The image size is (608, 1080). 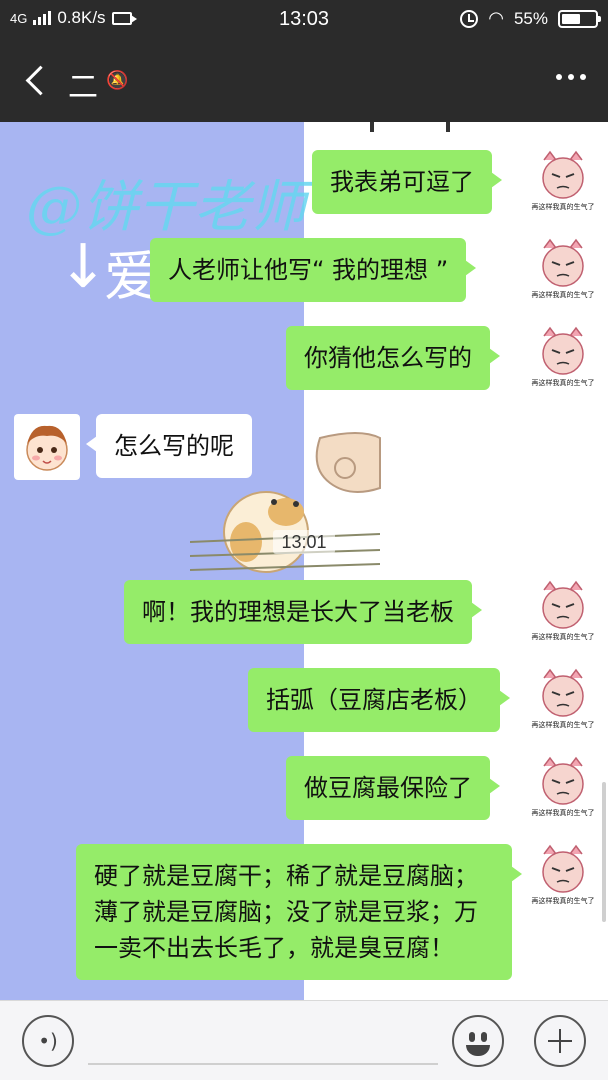 I want to click on back-icon, so click(x=39, y=81).